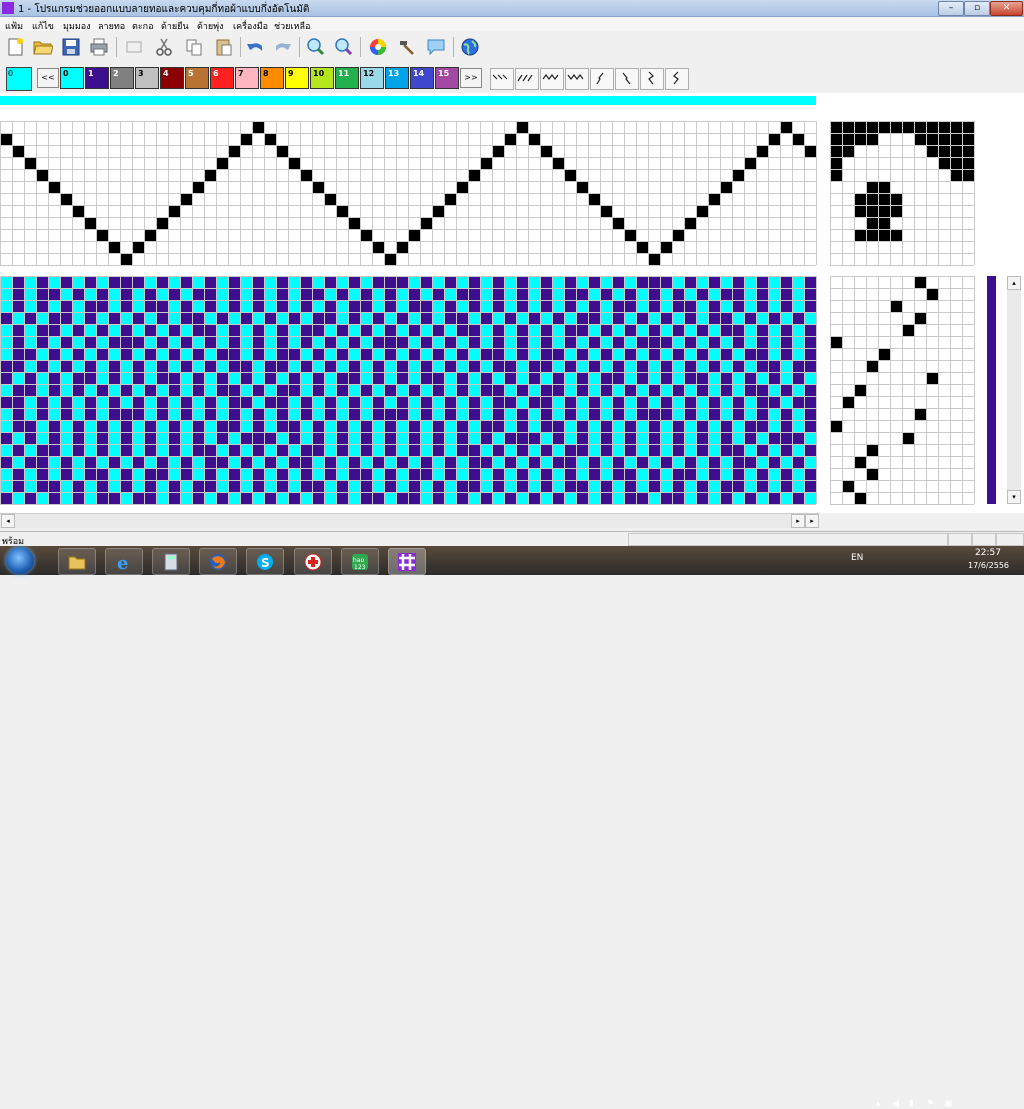 The width and height of the screenshot is (1024, 1109). I want to click on clock-date: 17/6/2556, so click(988, 565).